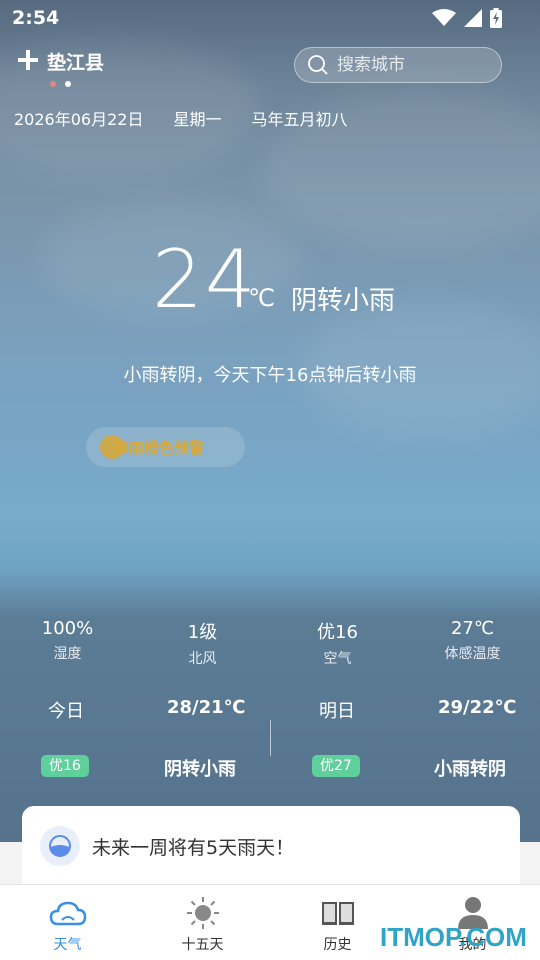  I want to click on metric-value: 100%, so click(67, 628).